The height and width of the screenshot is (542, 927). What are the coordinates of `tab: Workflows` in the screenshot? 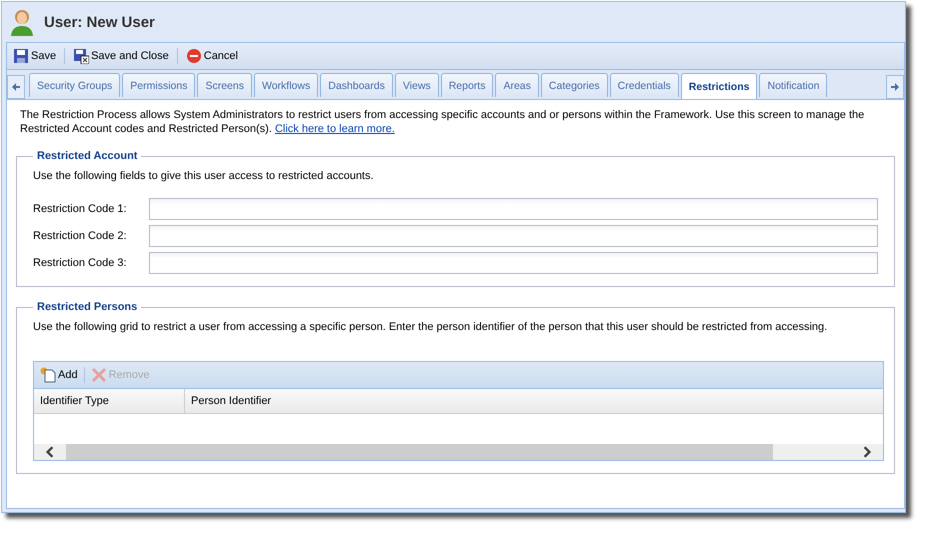 It's located at (286, 85).